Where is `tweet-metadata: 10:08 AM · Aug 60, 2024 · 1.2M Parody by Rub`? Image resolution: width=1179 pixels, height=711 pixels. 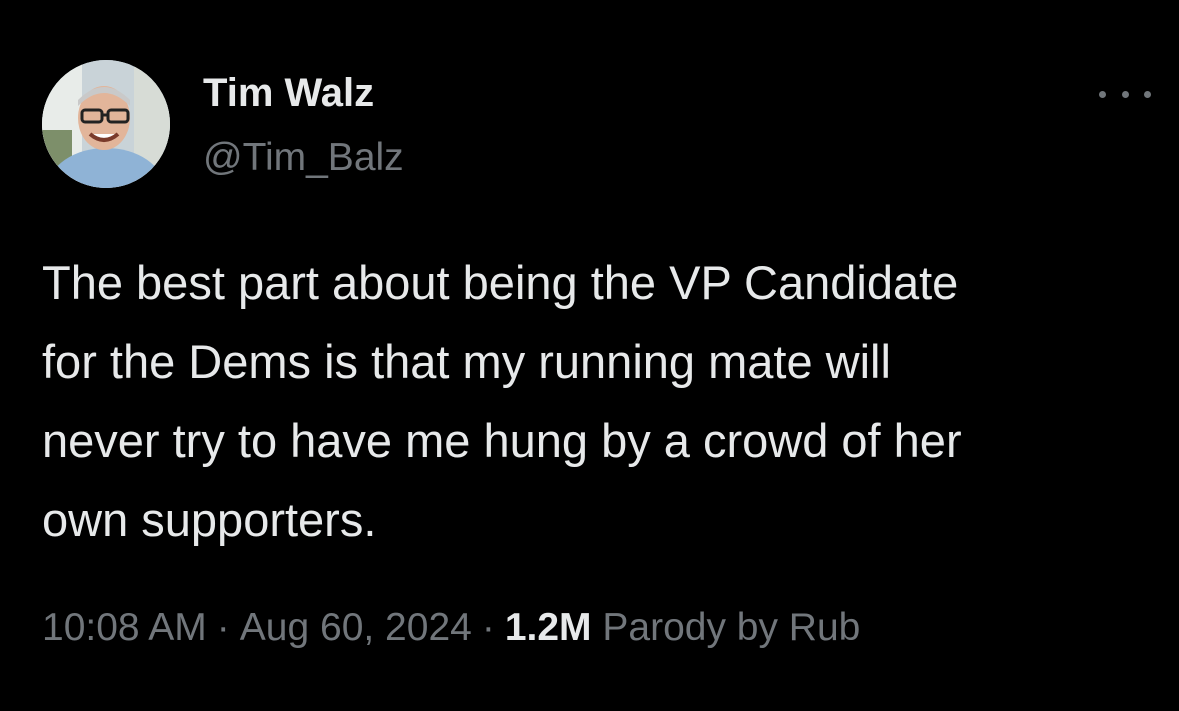
tweet-metadata: 10:08 AM · Aug 60, 2024 · 1.2M Parody by Rub is located at coordinates (451, 628).